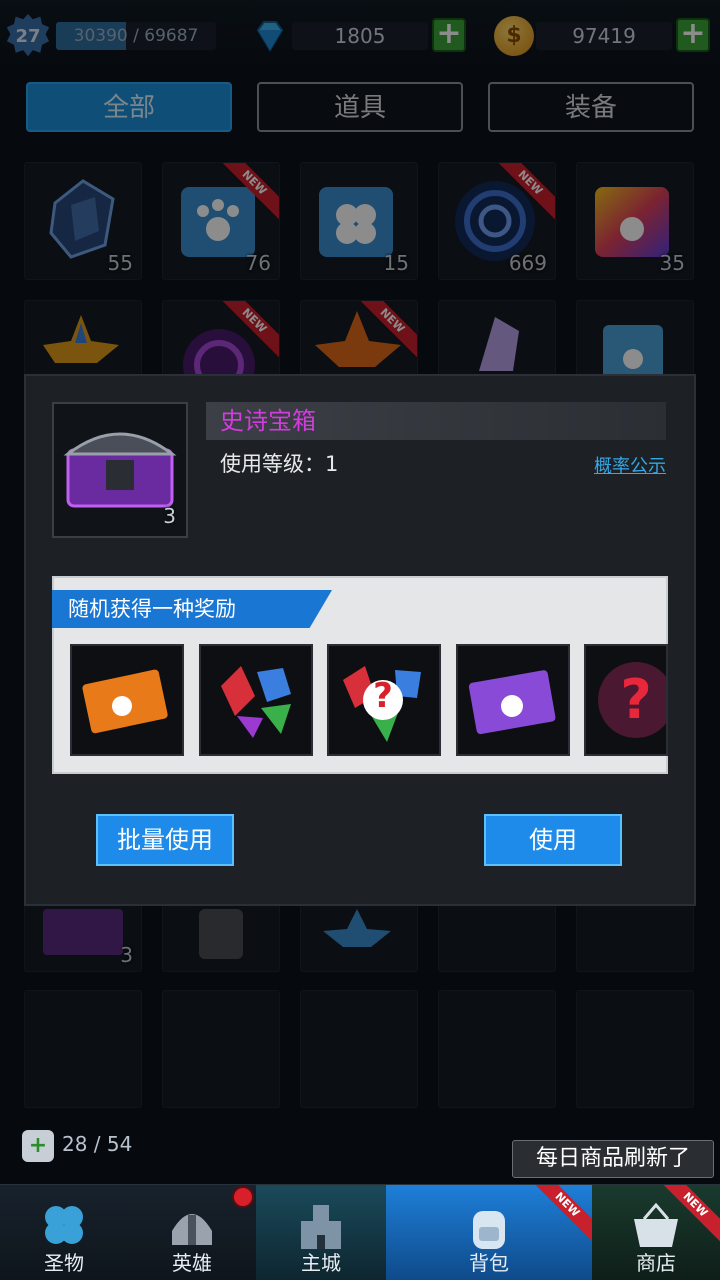 This screenshot has width=720, height=1280. Describe the element at coordinates (630, 465) in the screenshot. I see `probability-link: 概率公示` at that location.